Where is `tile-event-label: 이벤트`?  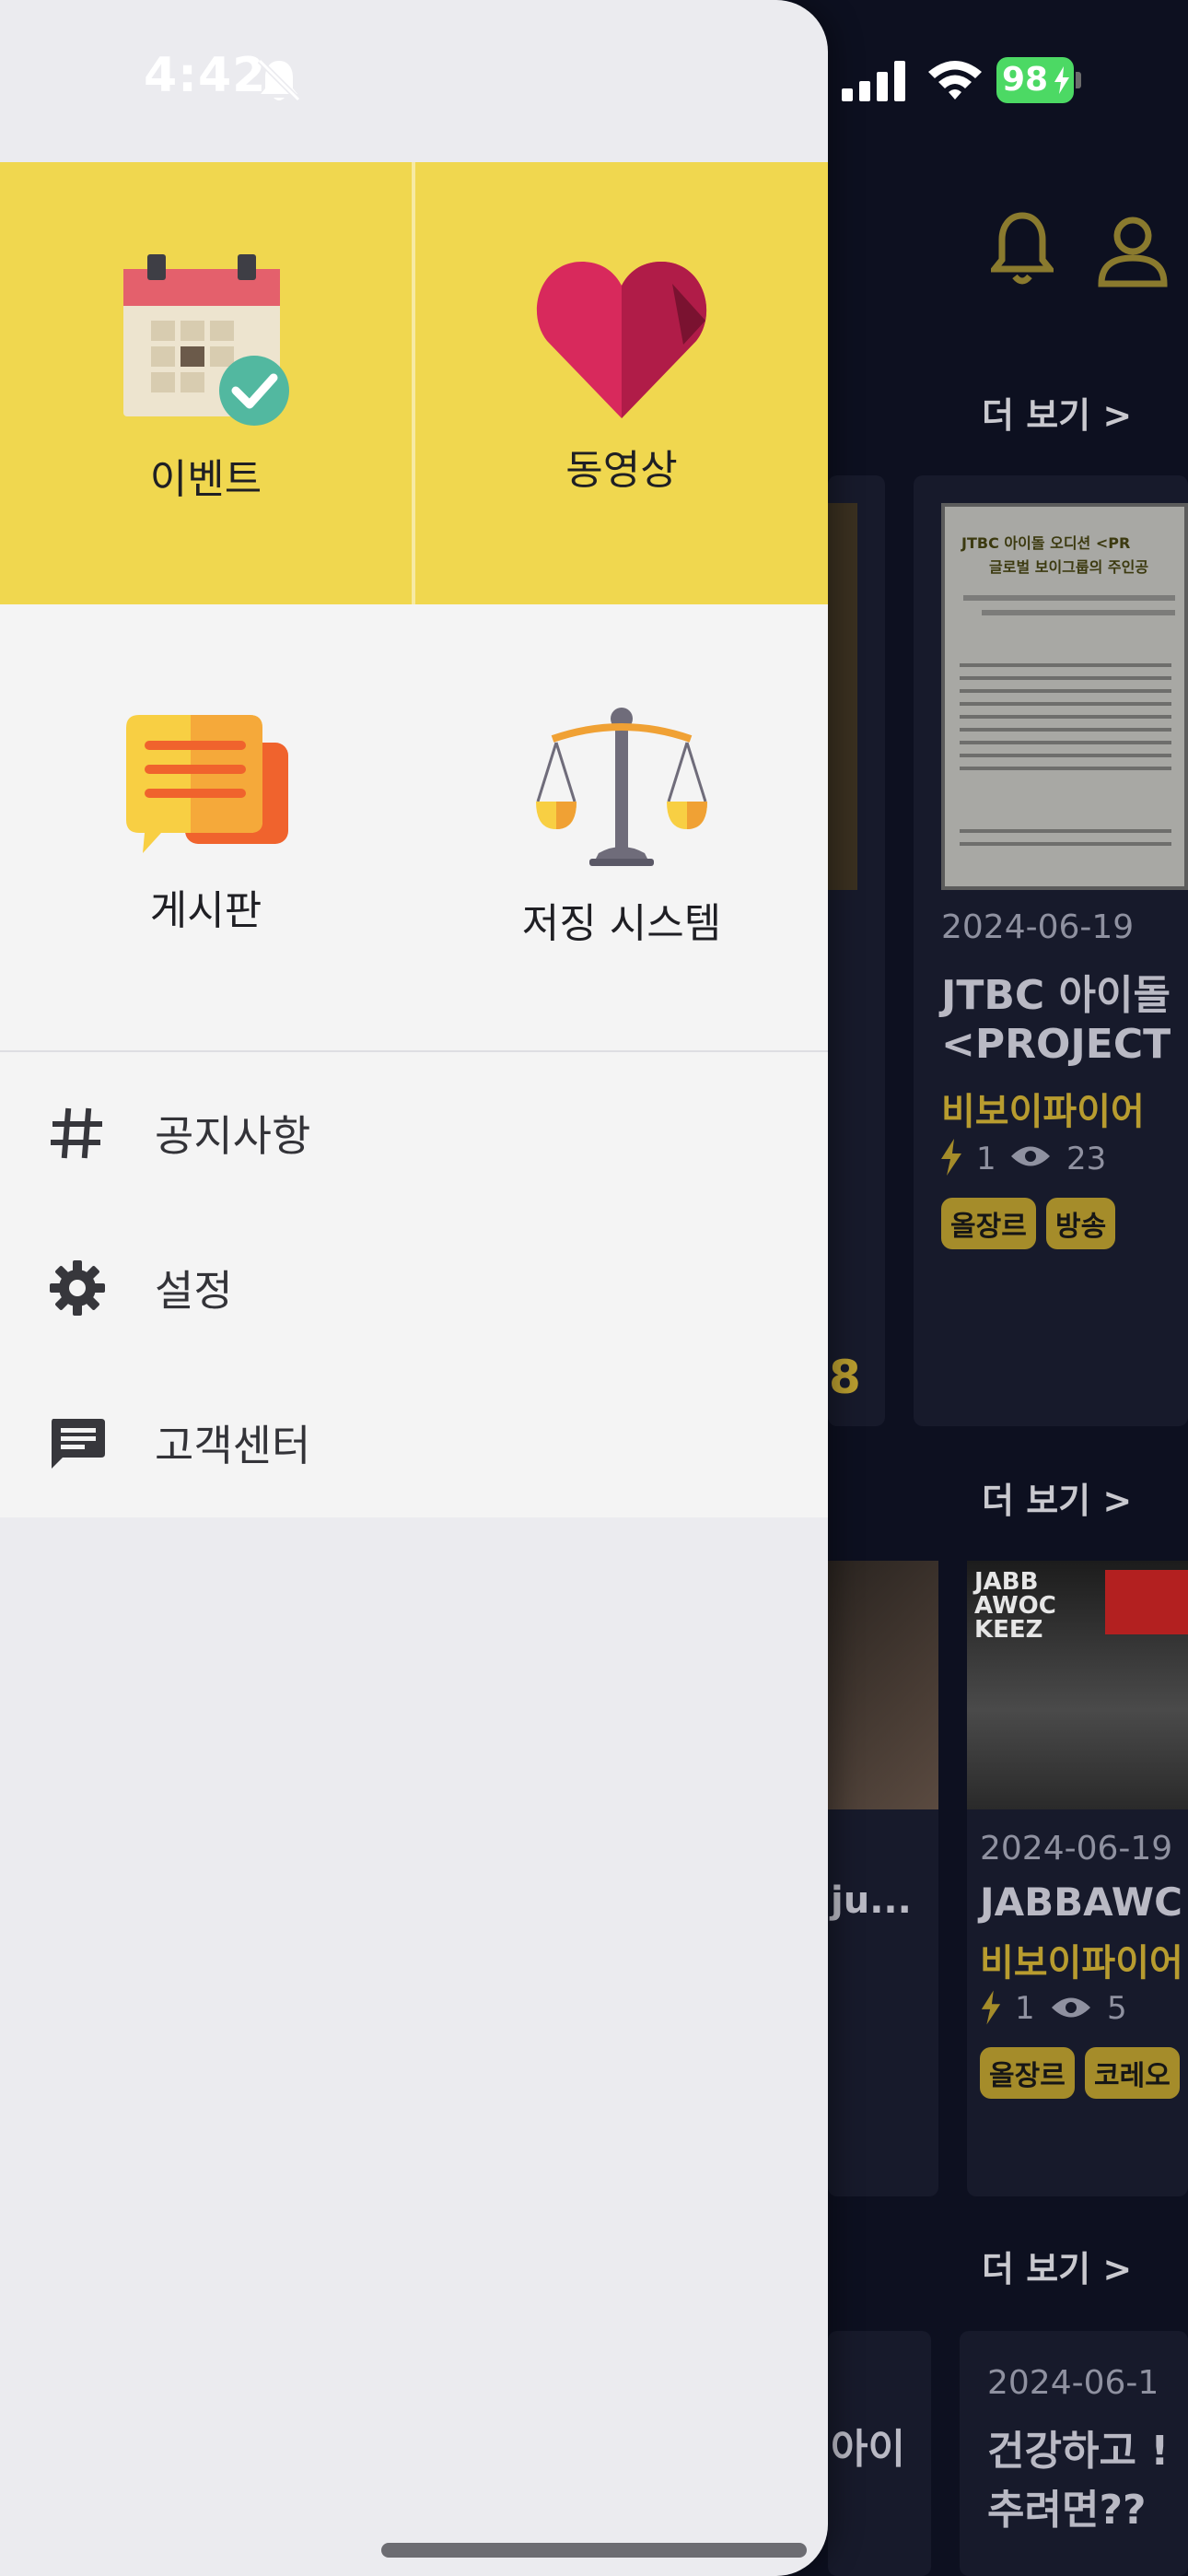 tile-event-label: 이벤트 is located at coordinates (205, 480).